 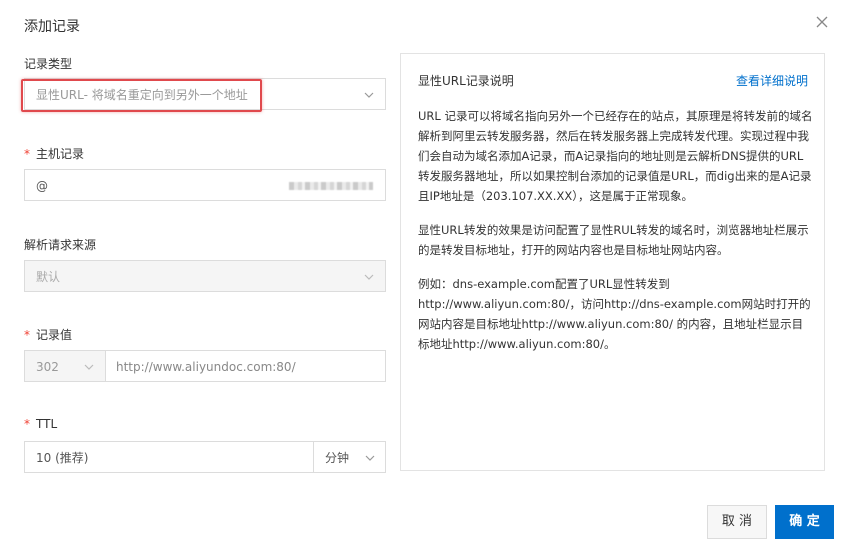 What do you see at coordinates (65, 366) in the screenshot?
I see `redirect-code-select: 302` at bounding box center [65, 366].